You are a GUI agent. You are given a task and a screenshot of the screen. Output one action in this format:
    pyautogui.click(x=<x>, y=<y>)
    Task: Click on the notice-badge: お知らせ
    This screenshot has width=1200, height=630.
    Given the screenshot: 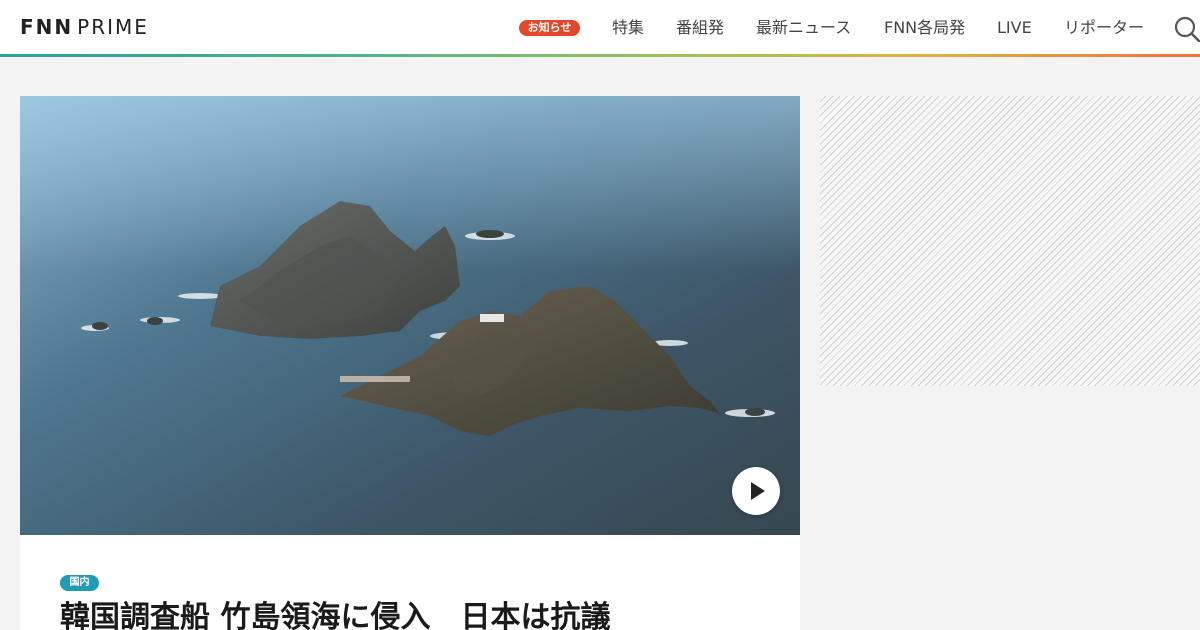 What is the action you would take?
    pyautogui.click(x=549, y=28)
    